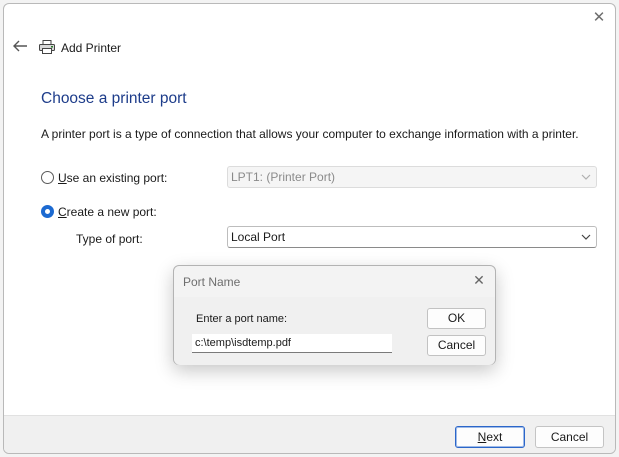 The width and height of the screenshot is (619, 457). I want to click on dialog-close-button: ✕, so click(479, 280).